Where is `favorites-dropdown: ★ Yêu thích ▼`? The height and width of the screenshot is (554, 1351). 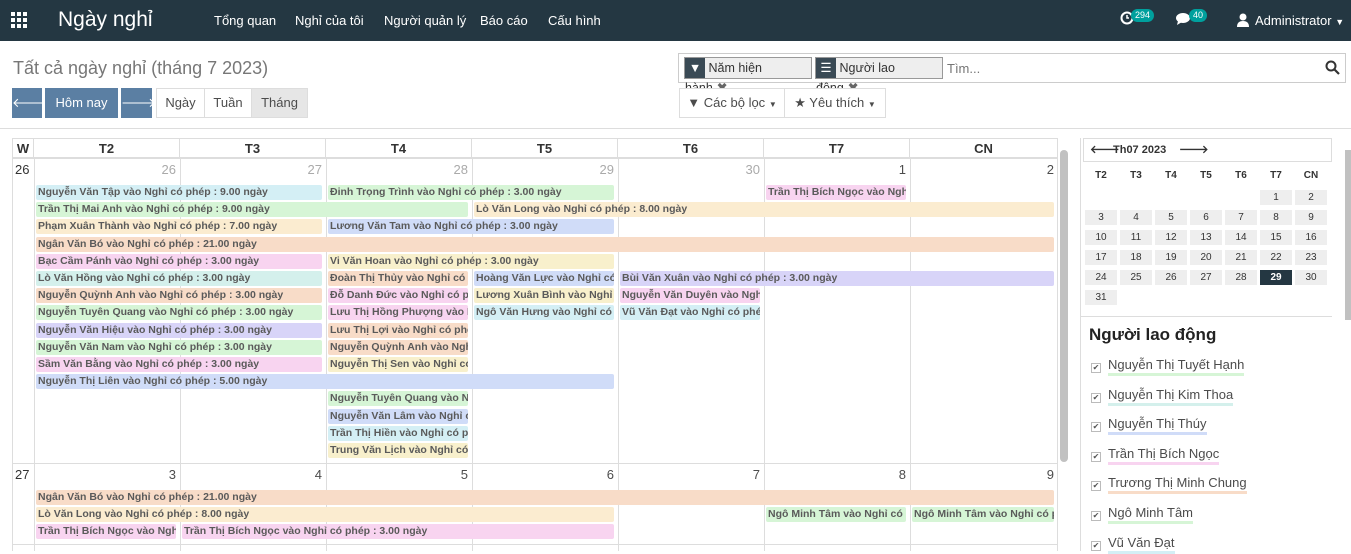 favorites-dropdown: ★ Yêu thích ▼ is located at coordinates (835, 103).